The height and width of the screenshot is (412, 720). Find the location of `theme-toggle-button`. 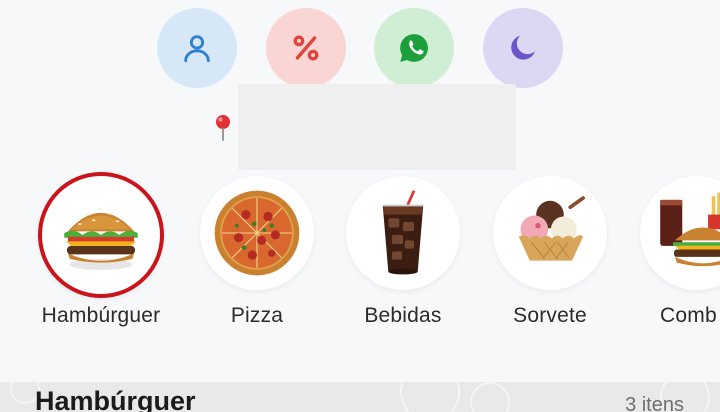

theme-toggle-button is located at coordinates (523, 48).